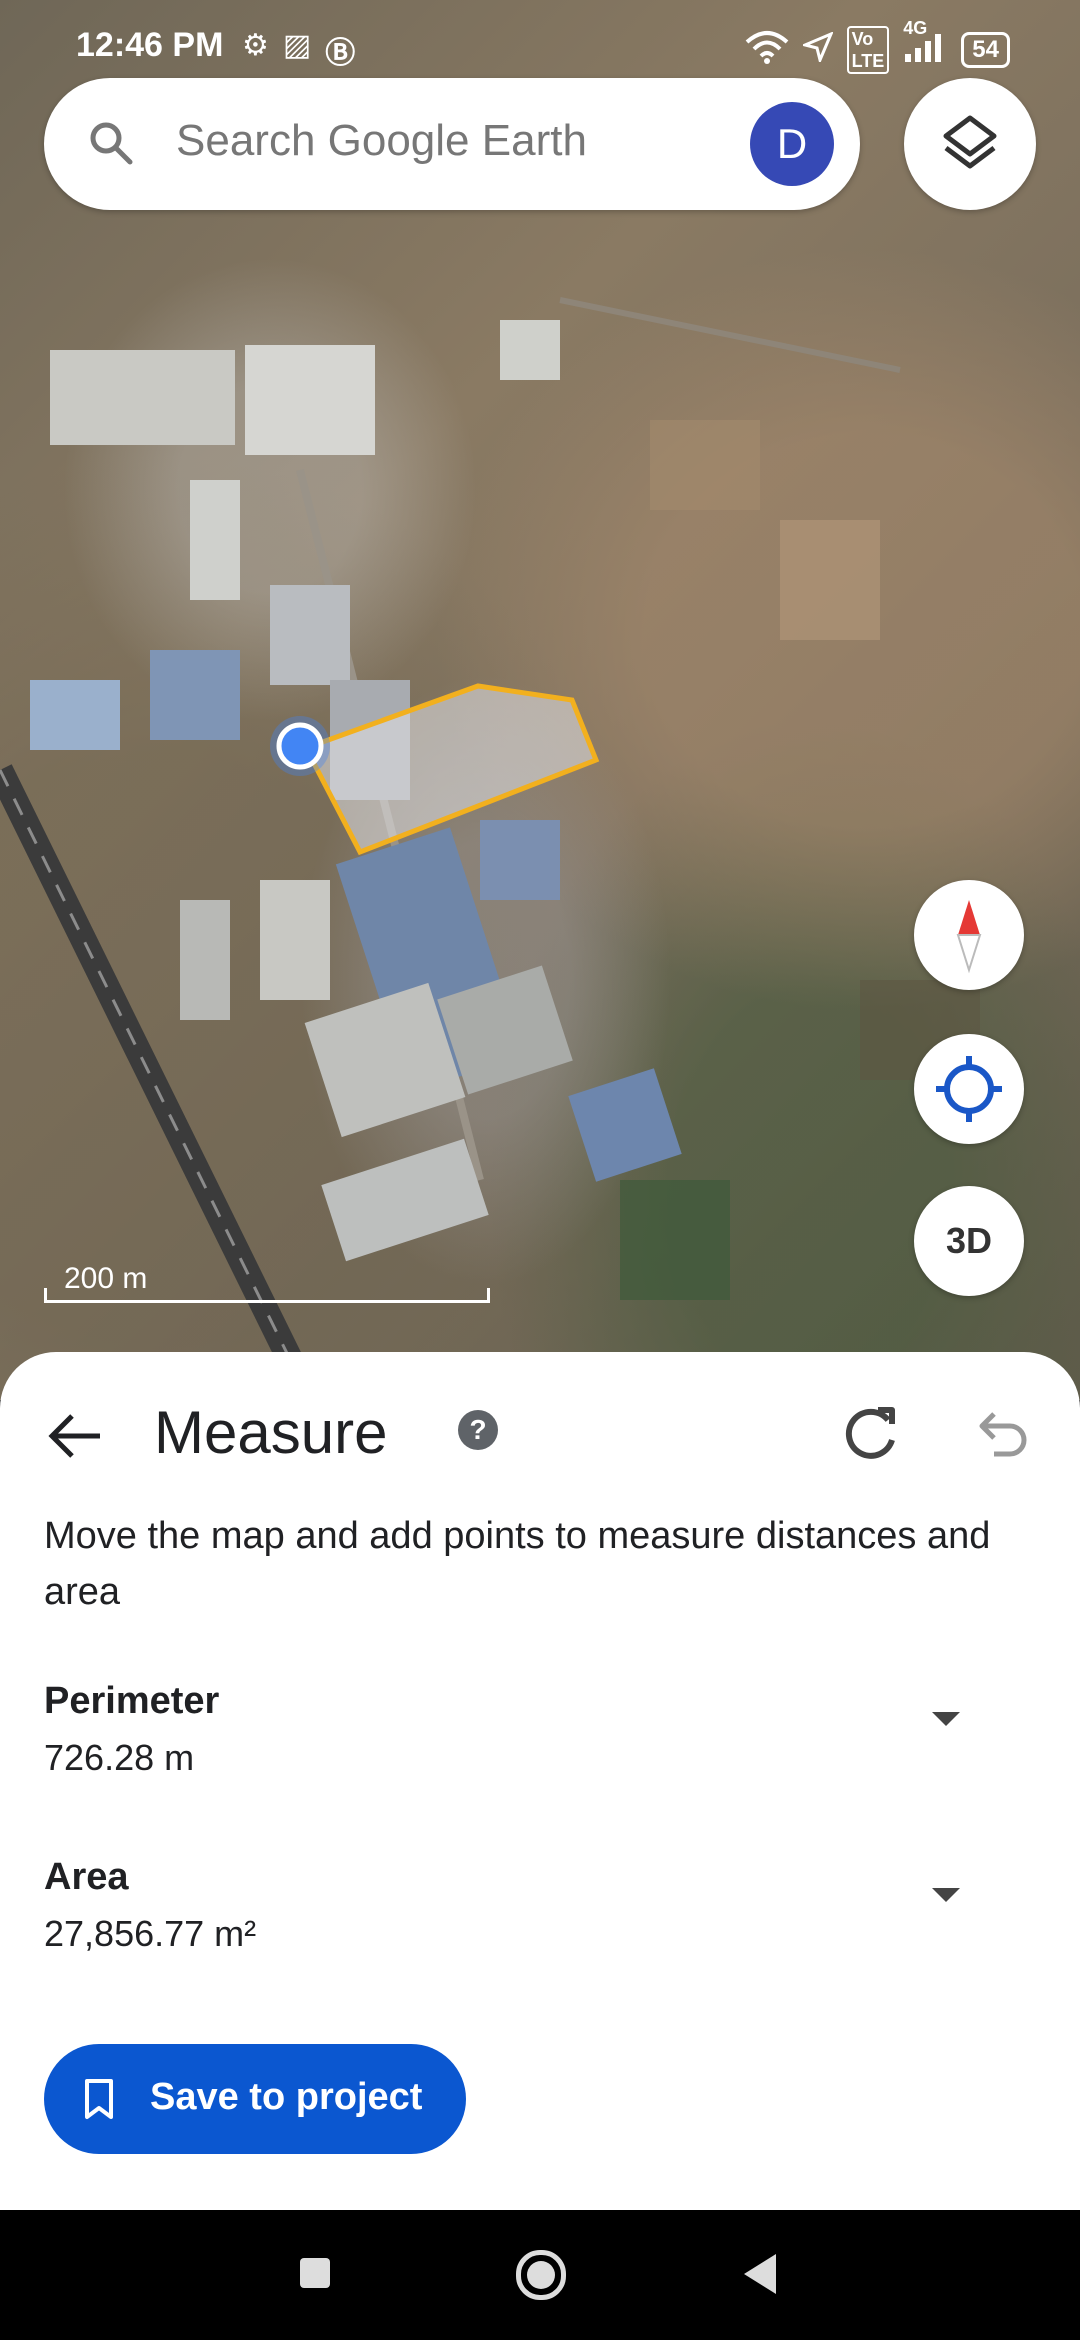 This screenshot has height=2340, width=1080. What do you see at coordinates (111, 143) in the screenshot?
I see `search-icon` at bounding box center [111, 143].